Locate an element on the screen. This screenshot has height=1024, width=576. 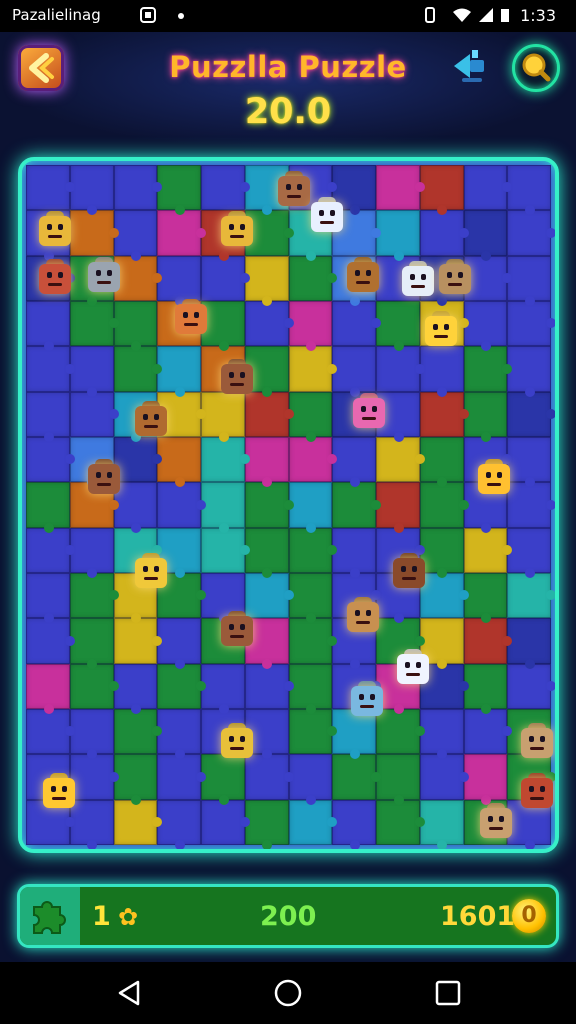
yellow-block-character is located at coordinates (441, 330).